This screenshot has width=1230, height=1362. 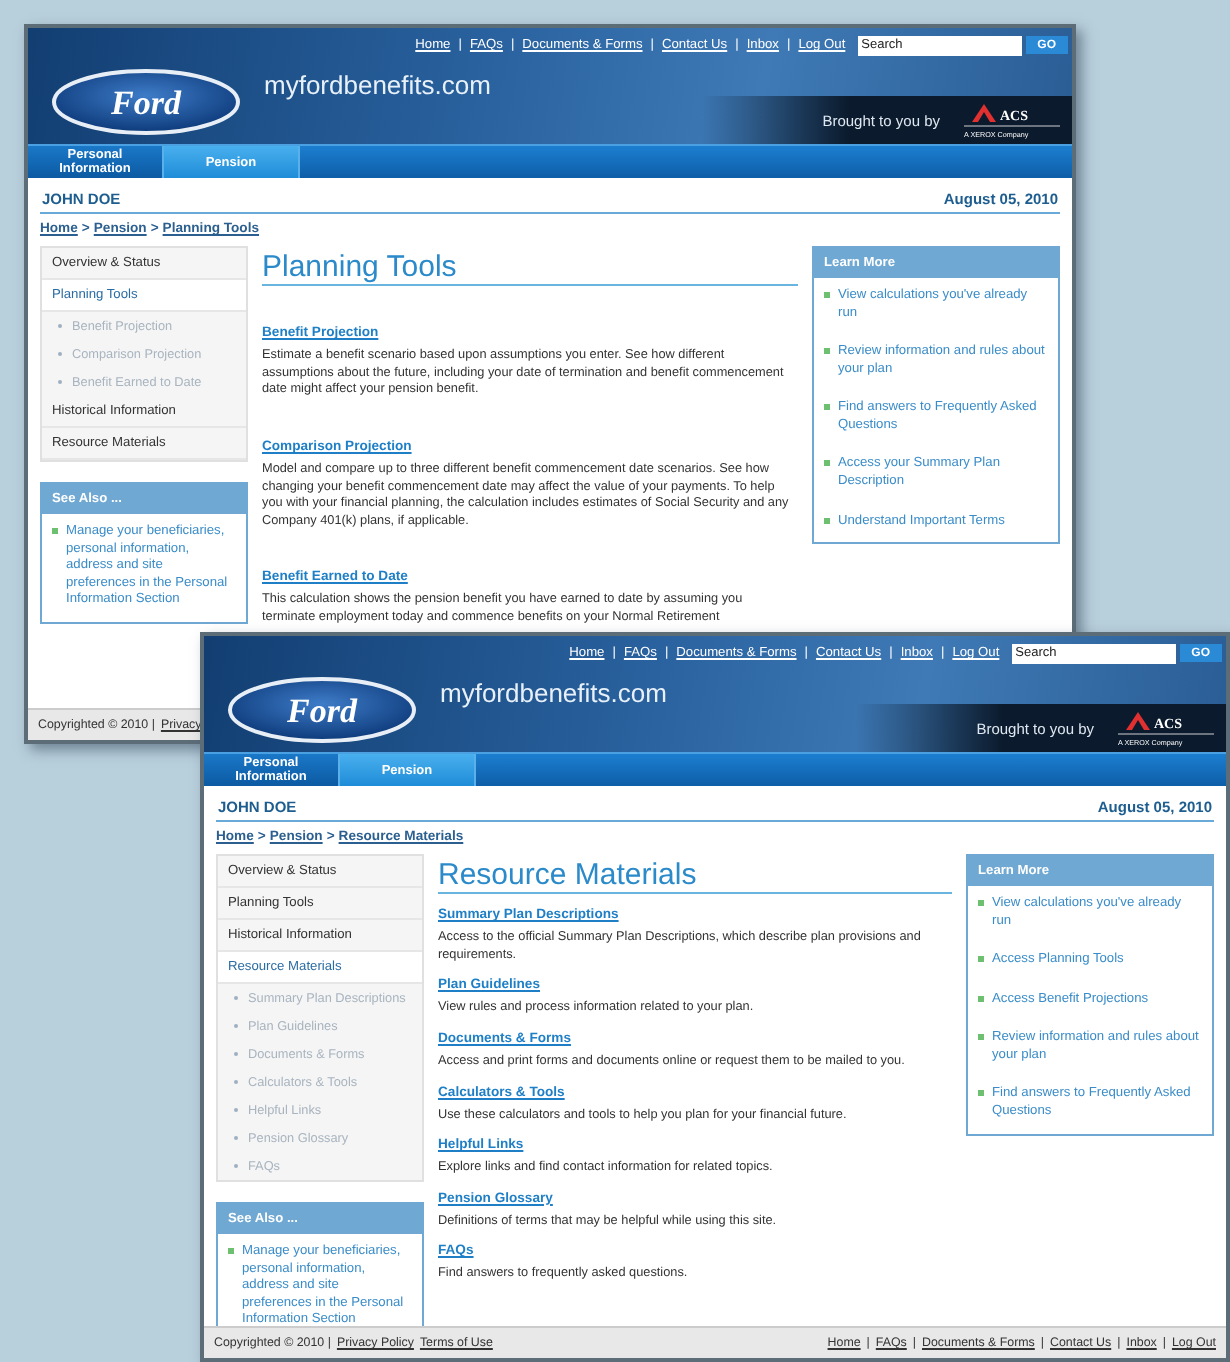 What do you see at coordinates (530, 266) in the screenshot?
I see `page-title: Planning Tools` at bounding box center [530, 266].